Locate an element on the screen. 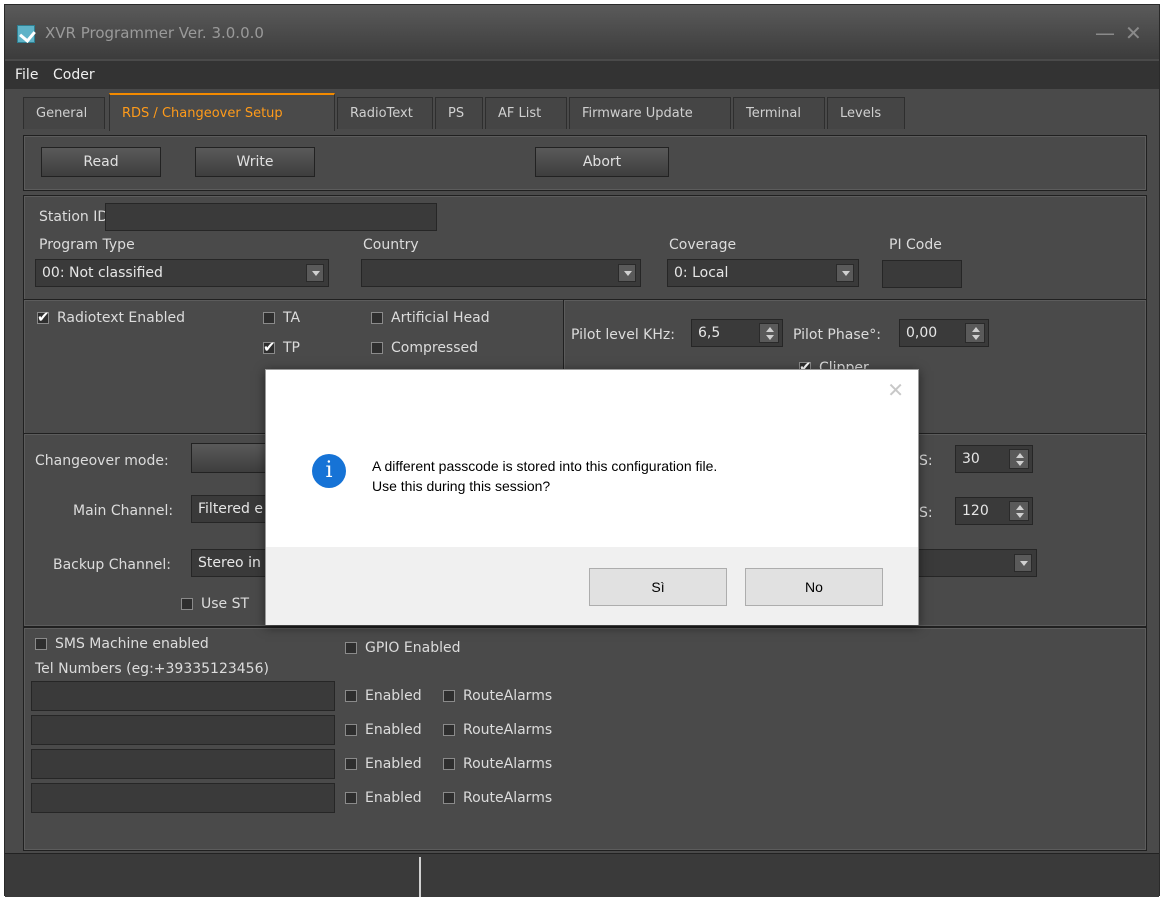 This screenshot has height=899, width=1164. pilot-phase-spinbox: 0,00 is located at coordinates (944, 333).